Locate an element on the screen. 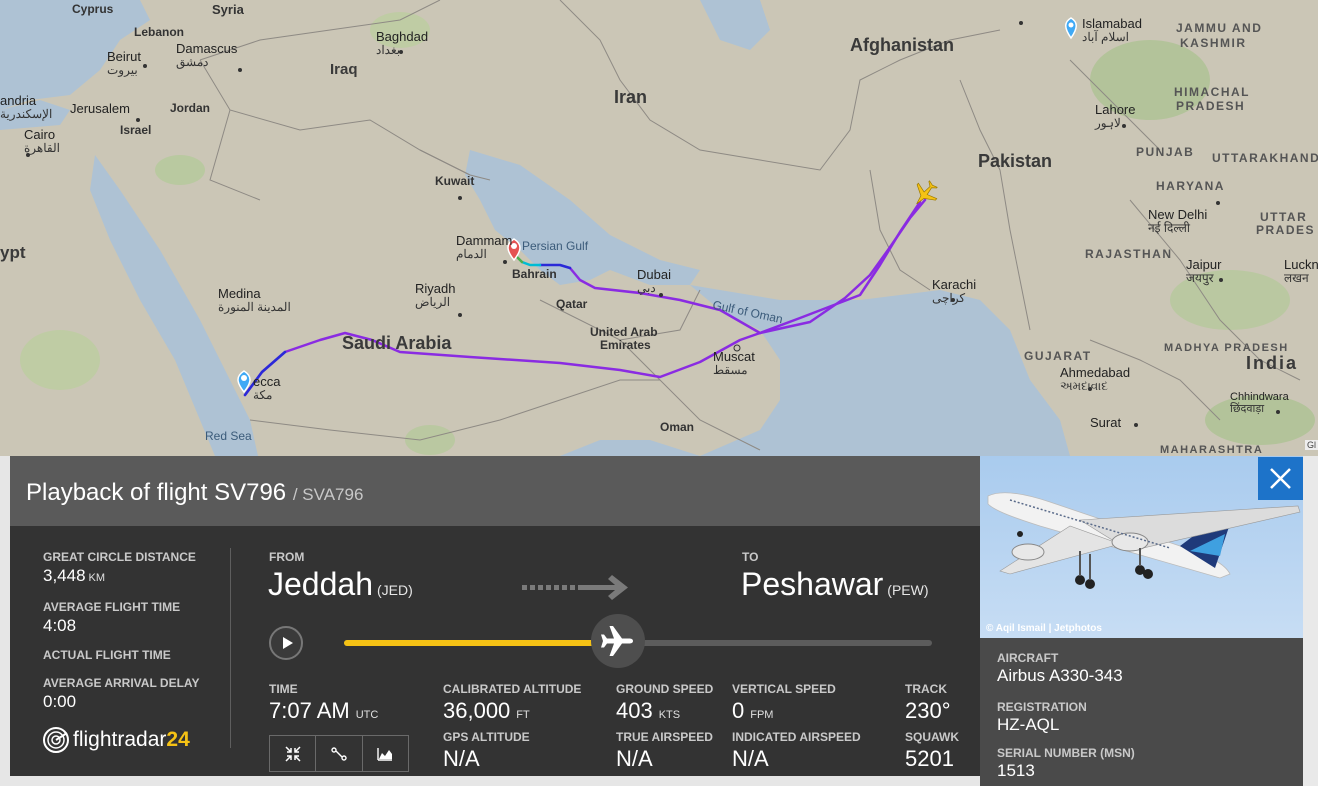 The width and height of the screenshot is (1318, 786). city-label-lucknow: Luckn लखन is located at coordinates (1301, 271).